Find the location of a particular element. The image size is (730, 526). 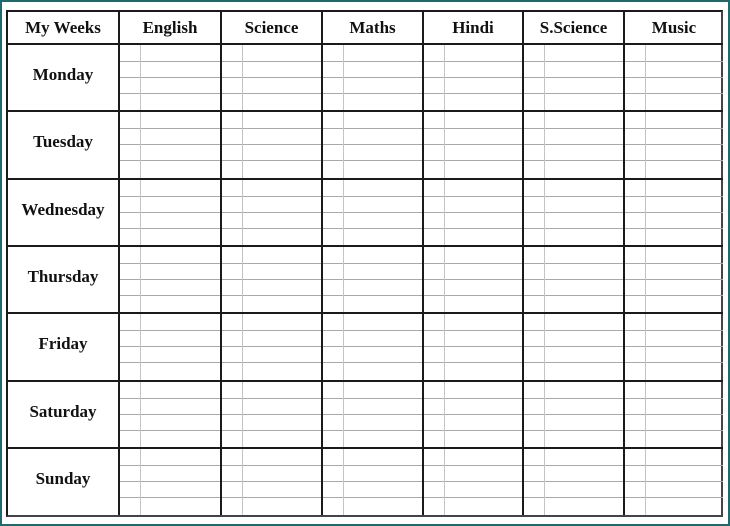

subject-header-sscience: S.Science is located at coordinates (574, 28).